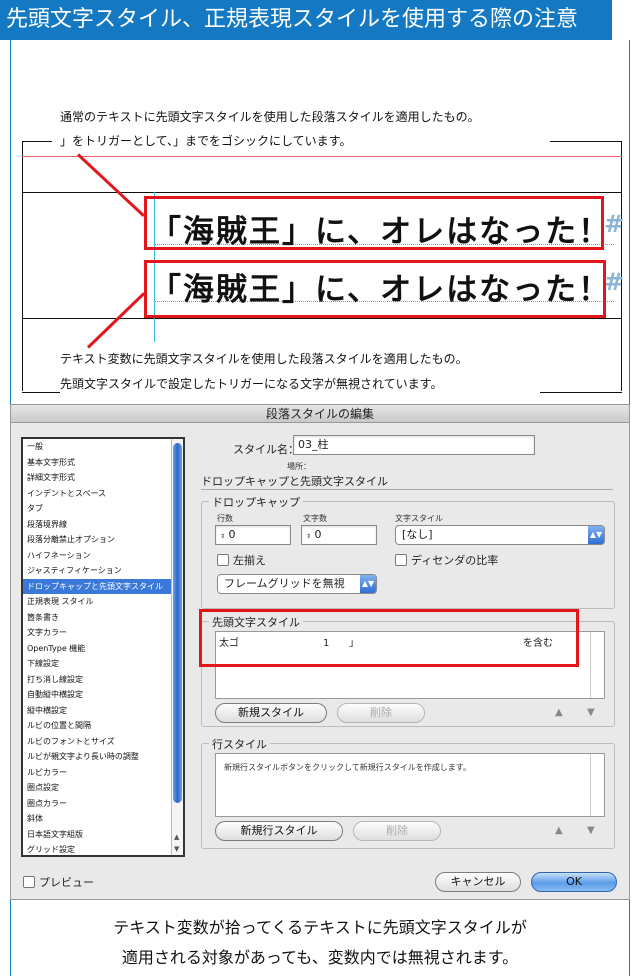  I want to click on ok-button: OK, so click(574, 882).